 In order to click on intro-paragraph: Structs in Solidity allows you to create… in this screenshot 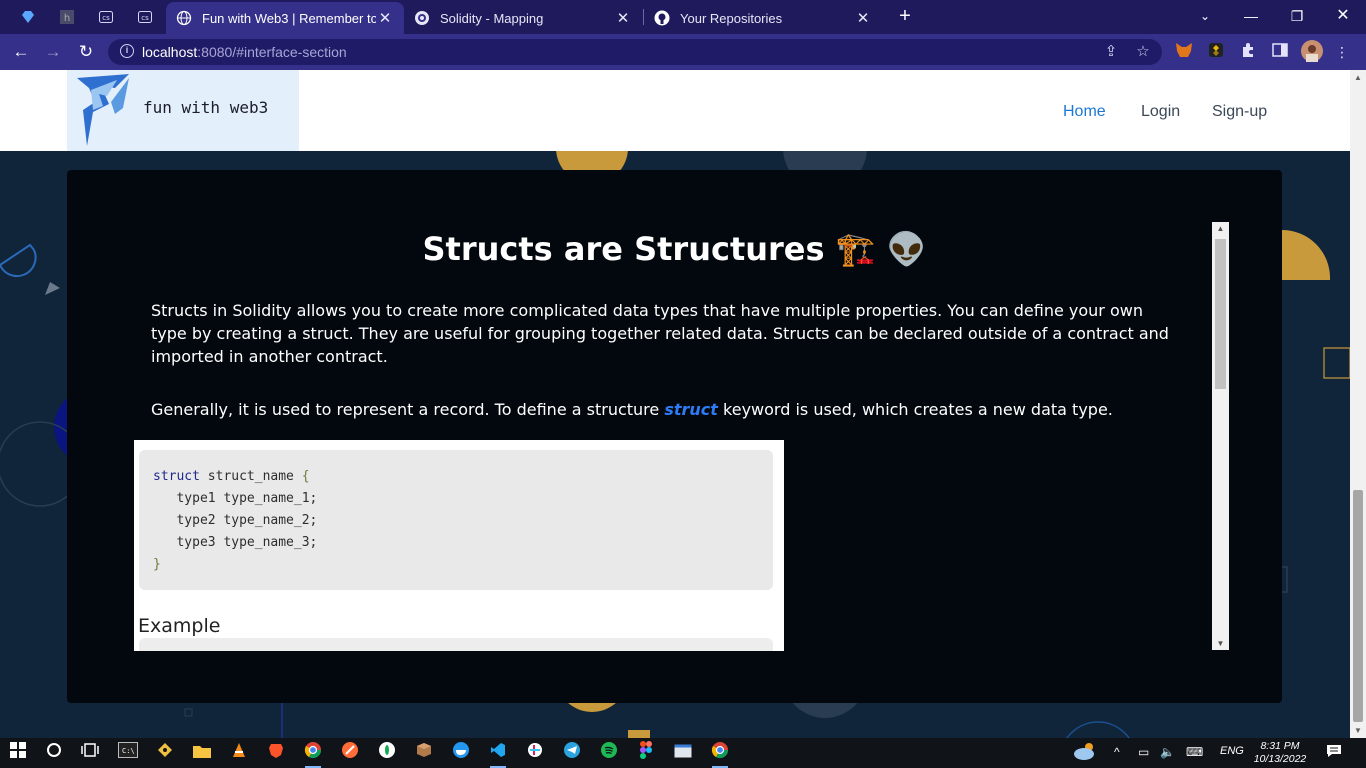, I will do `click(660, 333)`.